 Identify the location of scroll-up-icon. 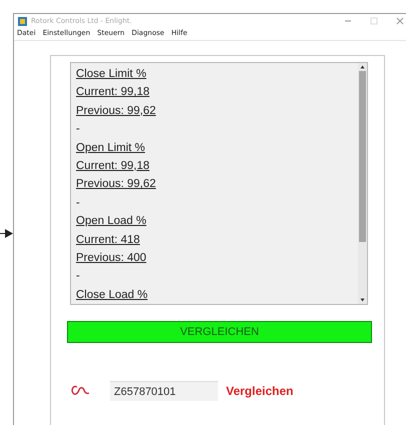
(362, 67).